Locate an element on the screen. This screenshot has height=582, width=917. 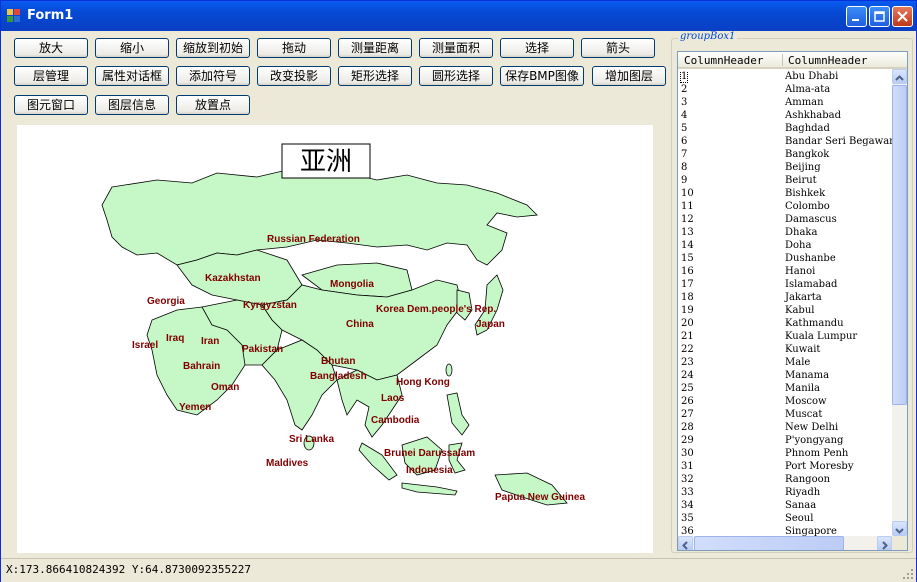
close-button is located at coordinates (902, 16).